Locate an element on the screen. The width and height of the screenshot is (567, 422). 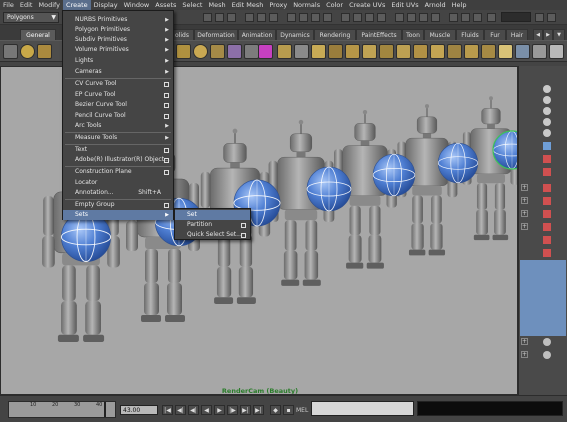
shelf-tool-12-icon is located at coordinates (369, 51).